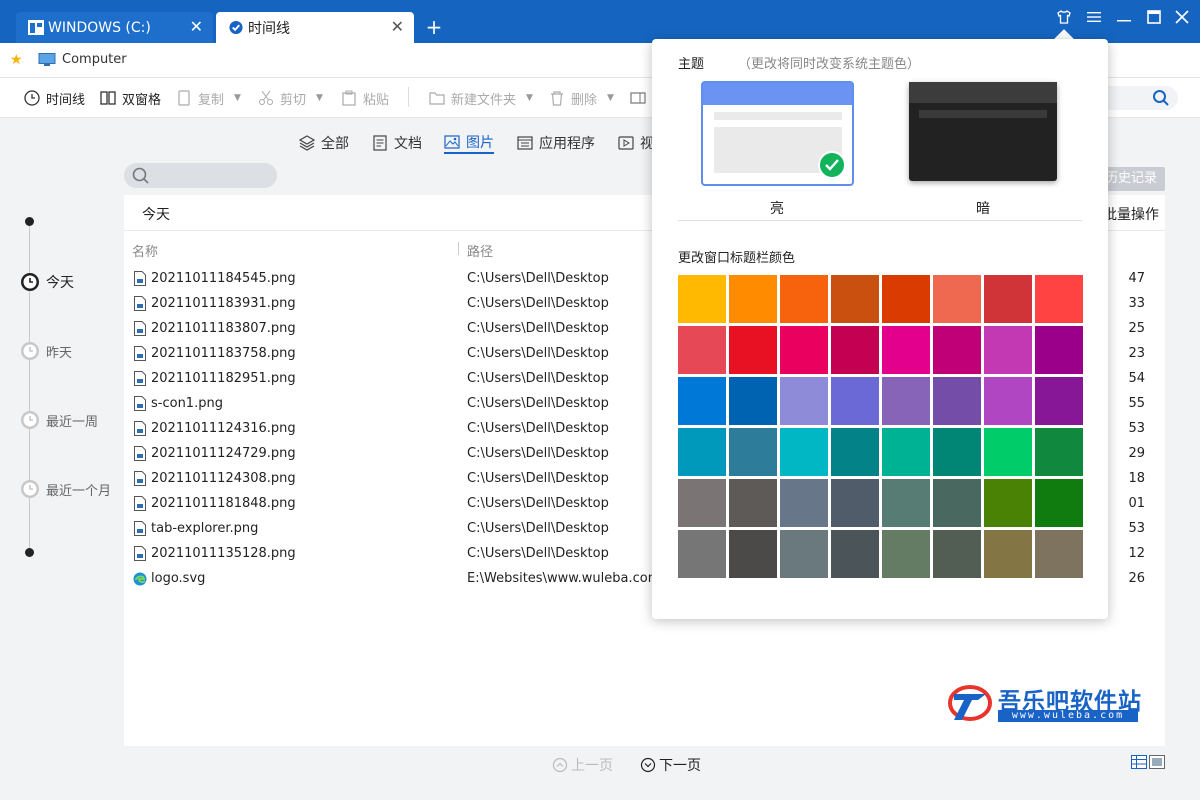 This screenshot has width=1200, height=800. Describe the element at coordinates (1131, 179) in the screenshot. I see `history-button: 历史记录` at that location.